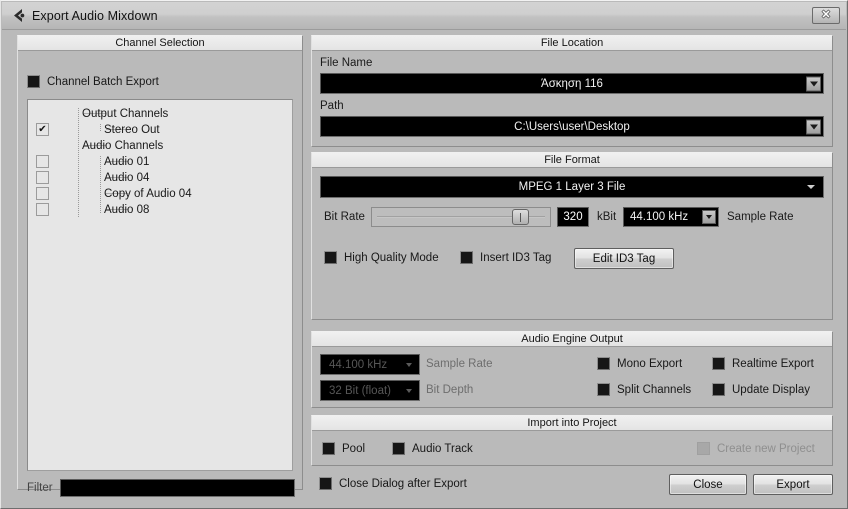 The image size is (848, 509). I want to click on insert-id3-tag-row: Insert ID3 Tag, so click(505, 257).